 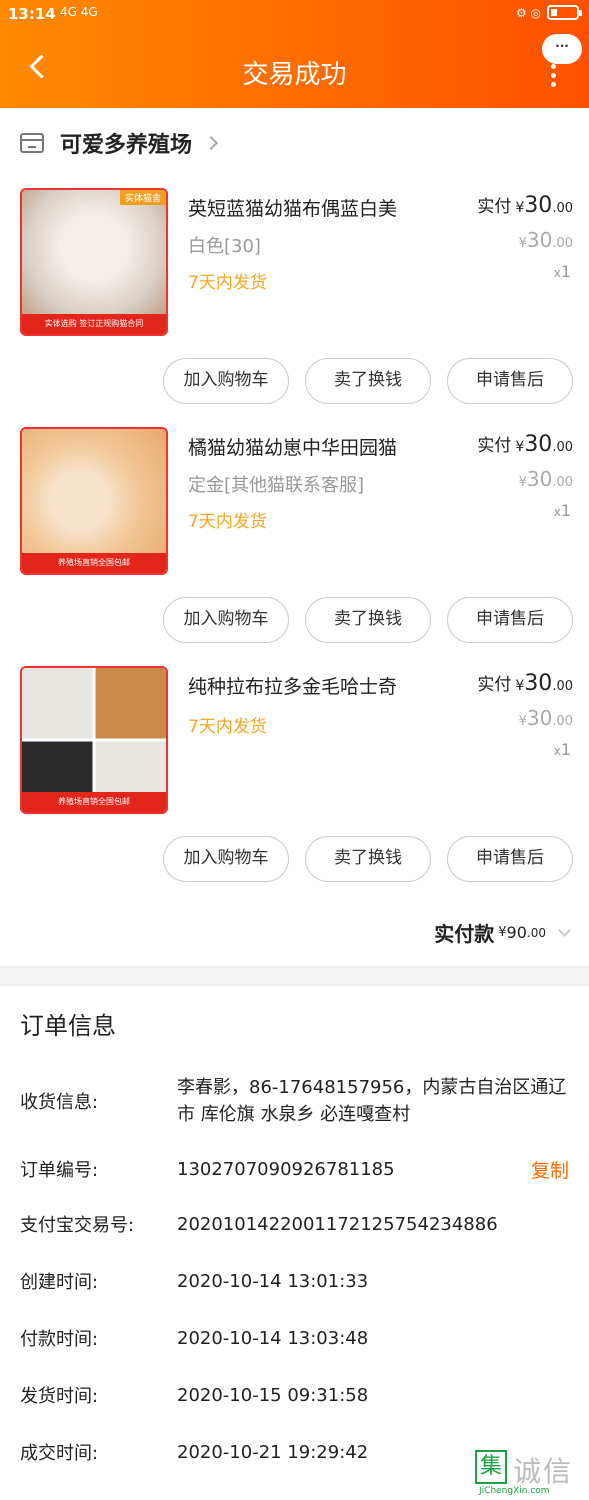 I want to click on watermark-text: 诚信, so click(x=543, y=1471).